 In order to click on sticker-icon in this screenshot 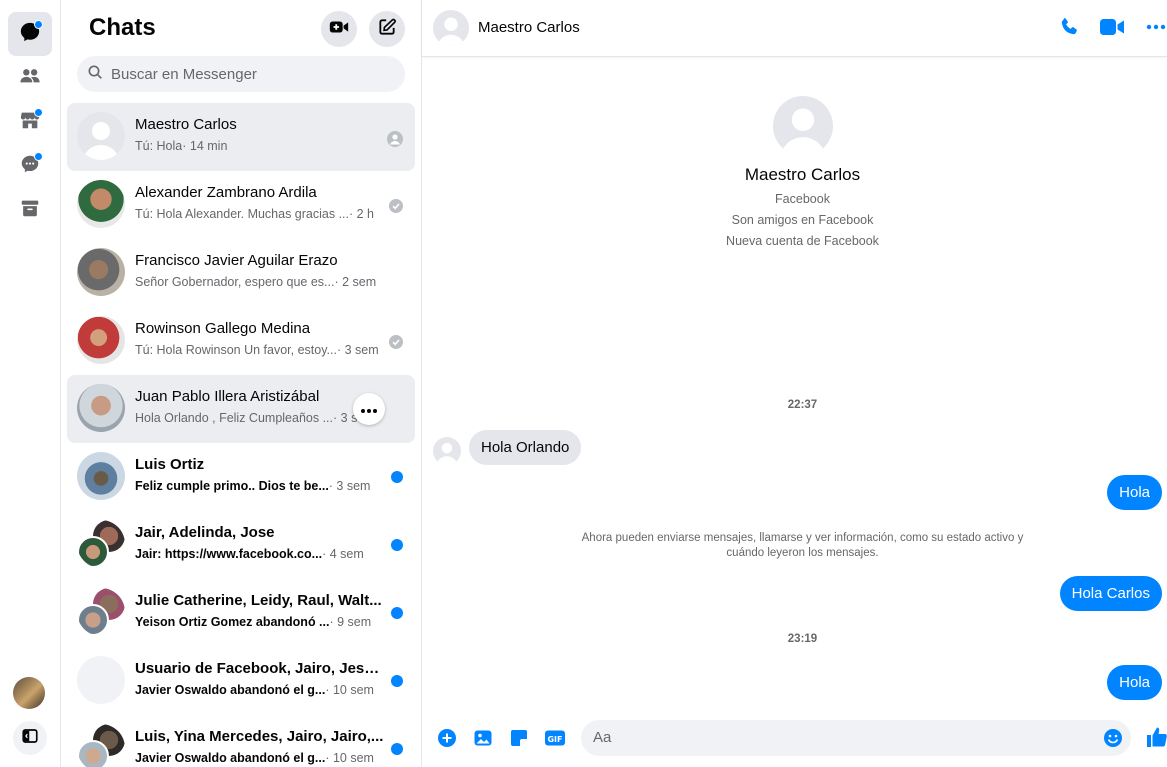, I will do `click(519, 740)`.